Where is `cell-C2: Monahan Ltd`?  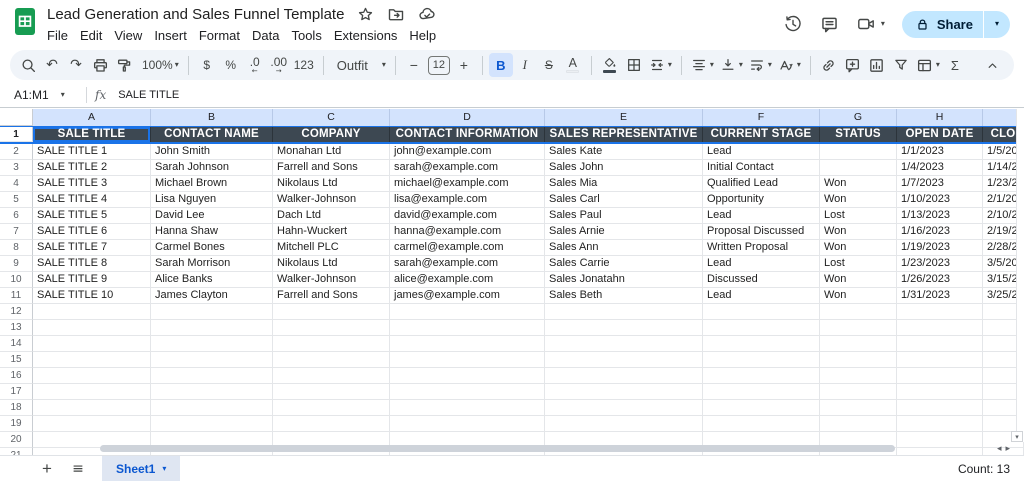
cell-C2: Monahan Ltd is located at coordinates (331, 152).